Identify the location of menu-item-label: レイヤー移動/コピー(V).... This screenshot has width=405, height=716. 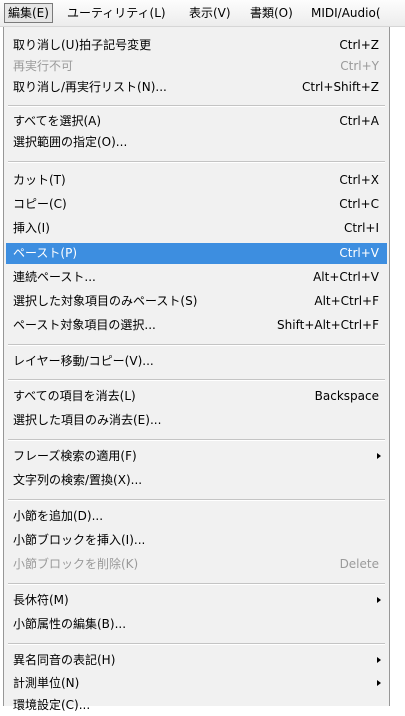
(83, 361).